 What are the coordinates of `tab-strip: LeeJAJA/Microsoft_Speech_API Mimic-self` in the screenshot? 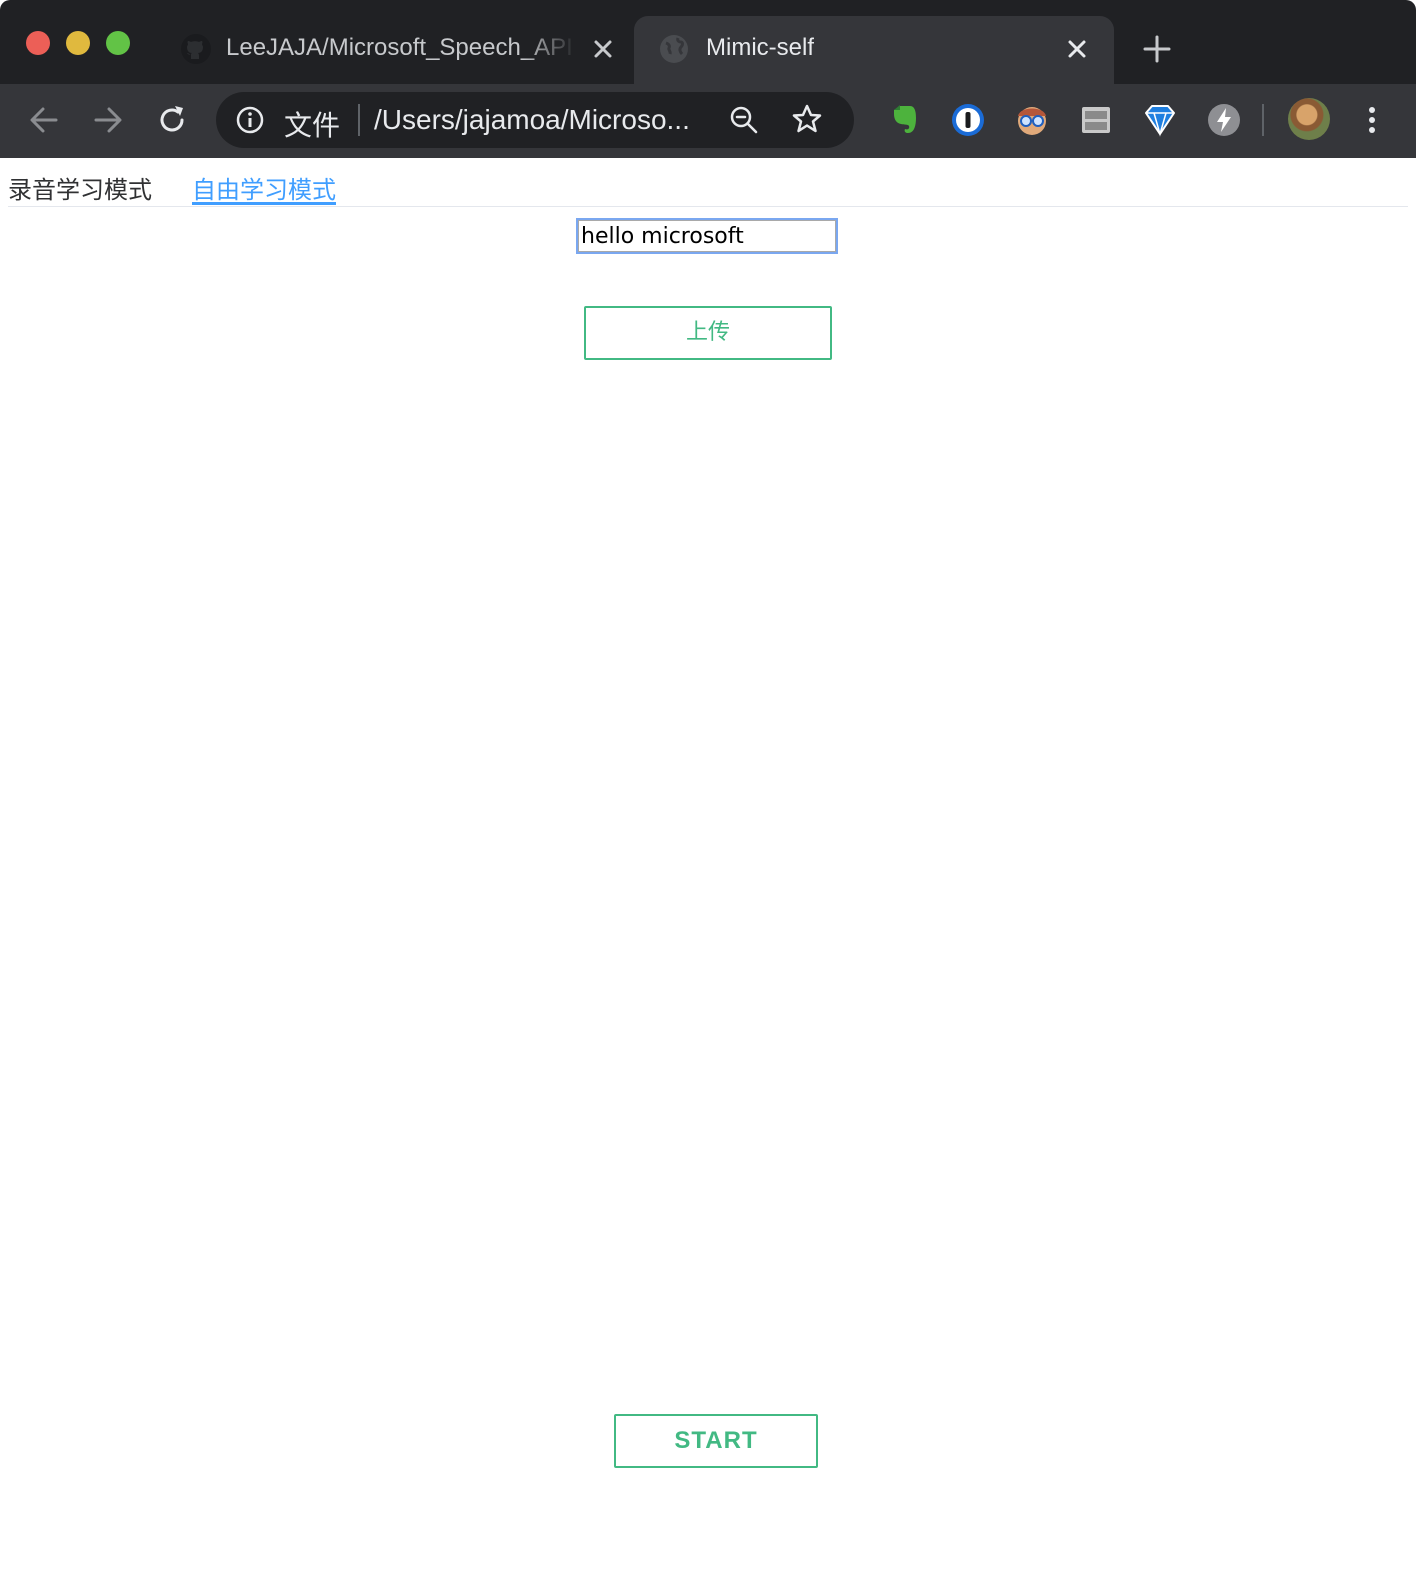 It's located at (708, 42).